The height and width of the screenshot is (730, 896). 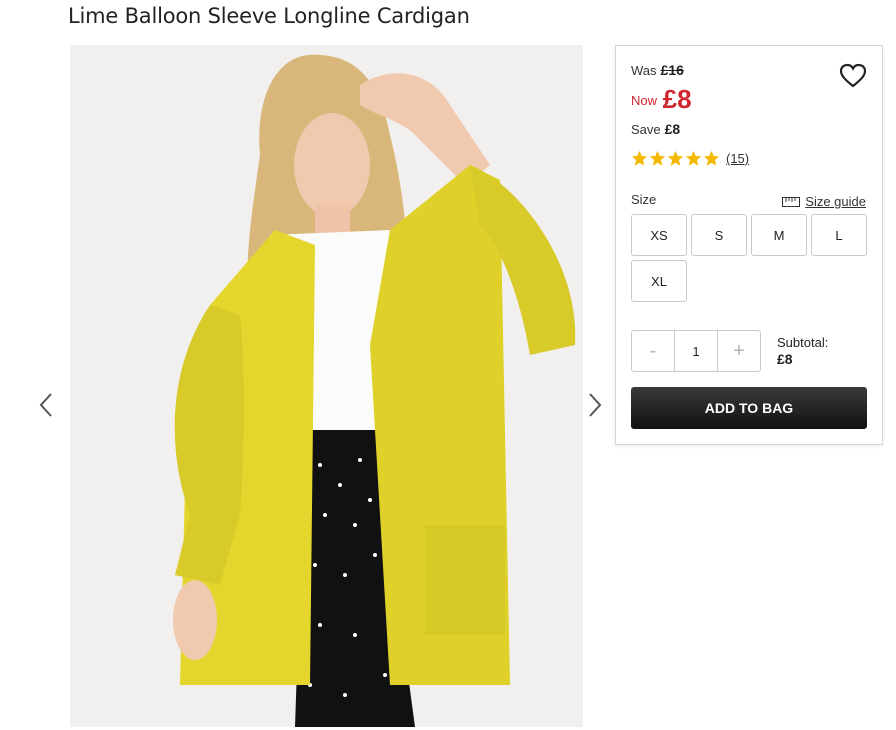 I want to click on size-option-s: S, so click(x=719, y=235).